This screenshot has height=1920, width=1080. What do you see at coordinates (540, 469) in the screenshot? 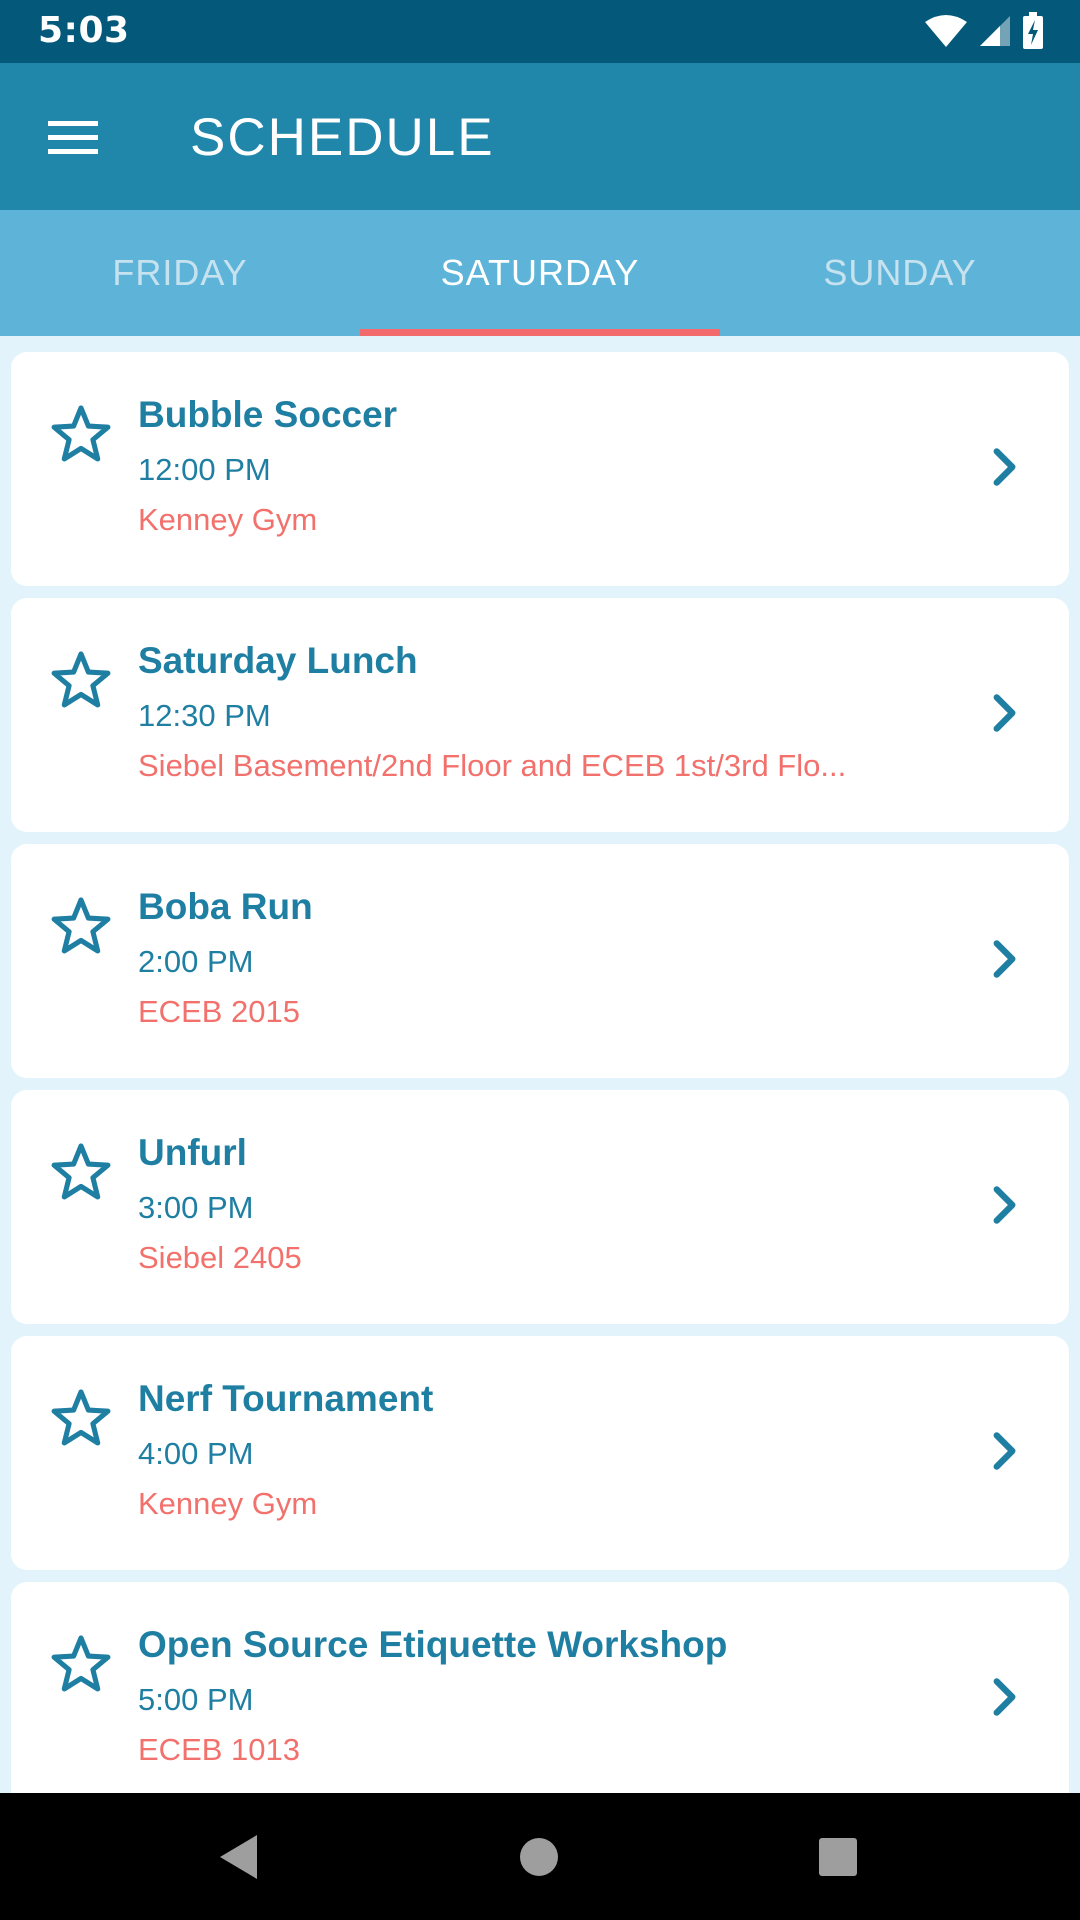
I see `event-card: Bubble Soccer 12:00 PM Kenney Gym` at bounding box center [540, 469].